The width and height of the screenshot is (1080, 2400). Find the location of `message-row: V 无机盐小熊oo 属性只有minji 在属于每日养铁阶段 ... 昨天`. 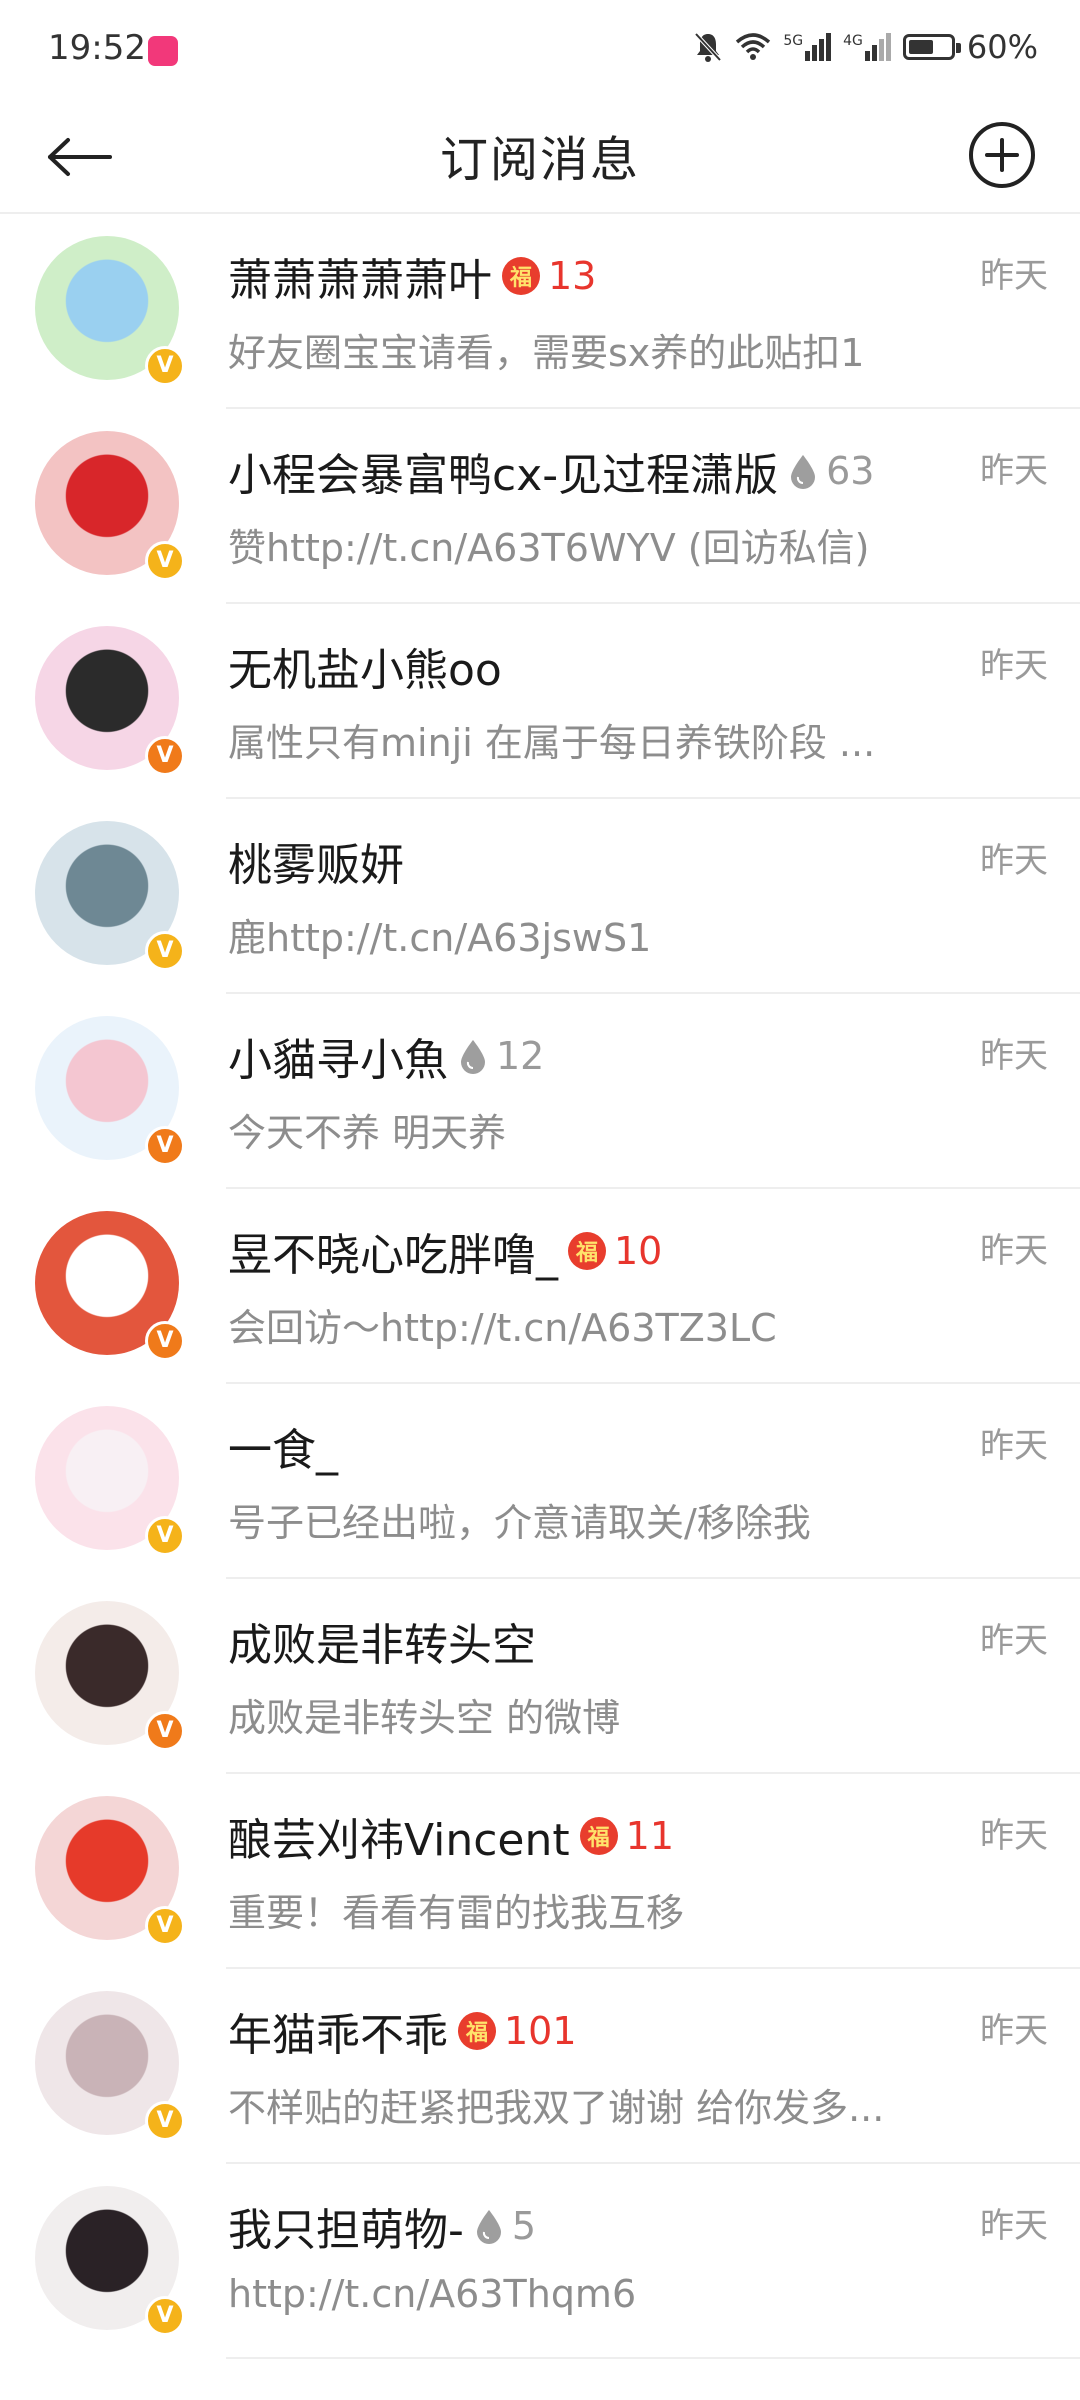

message-row: V 无机盐小熊oo 属性只有minji 在属于每日养铁阶段 ... 昨天 is located at coordinates (540, 701).